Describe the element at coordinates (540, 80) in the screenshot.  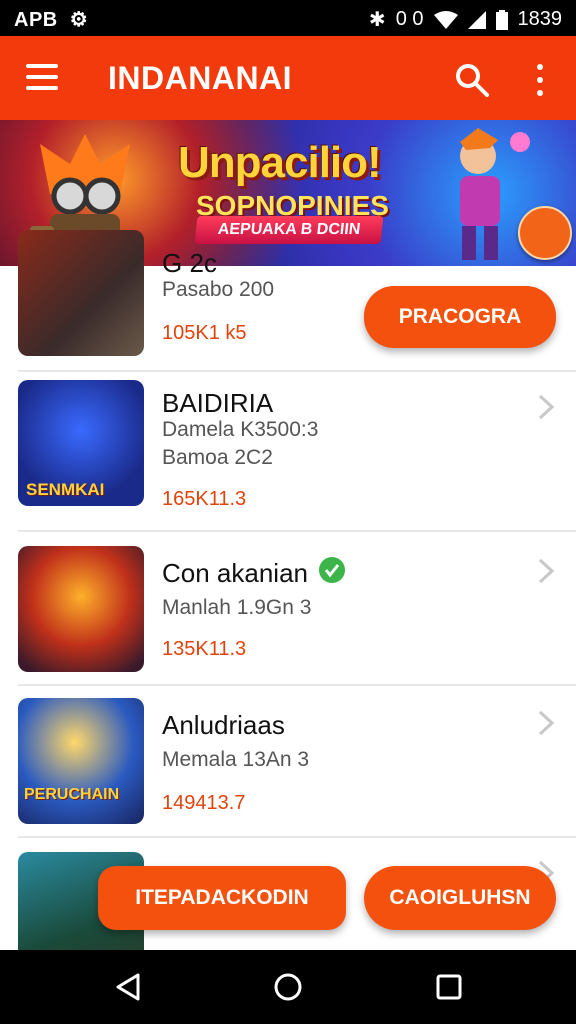
I see `more-options-icon` at that location.